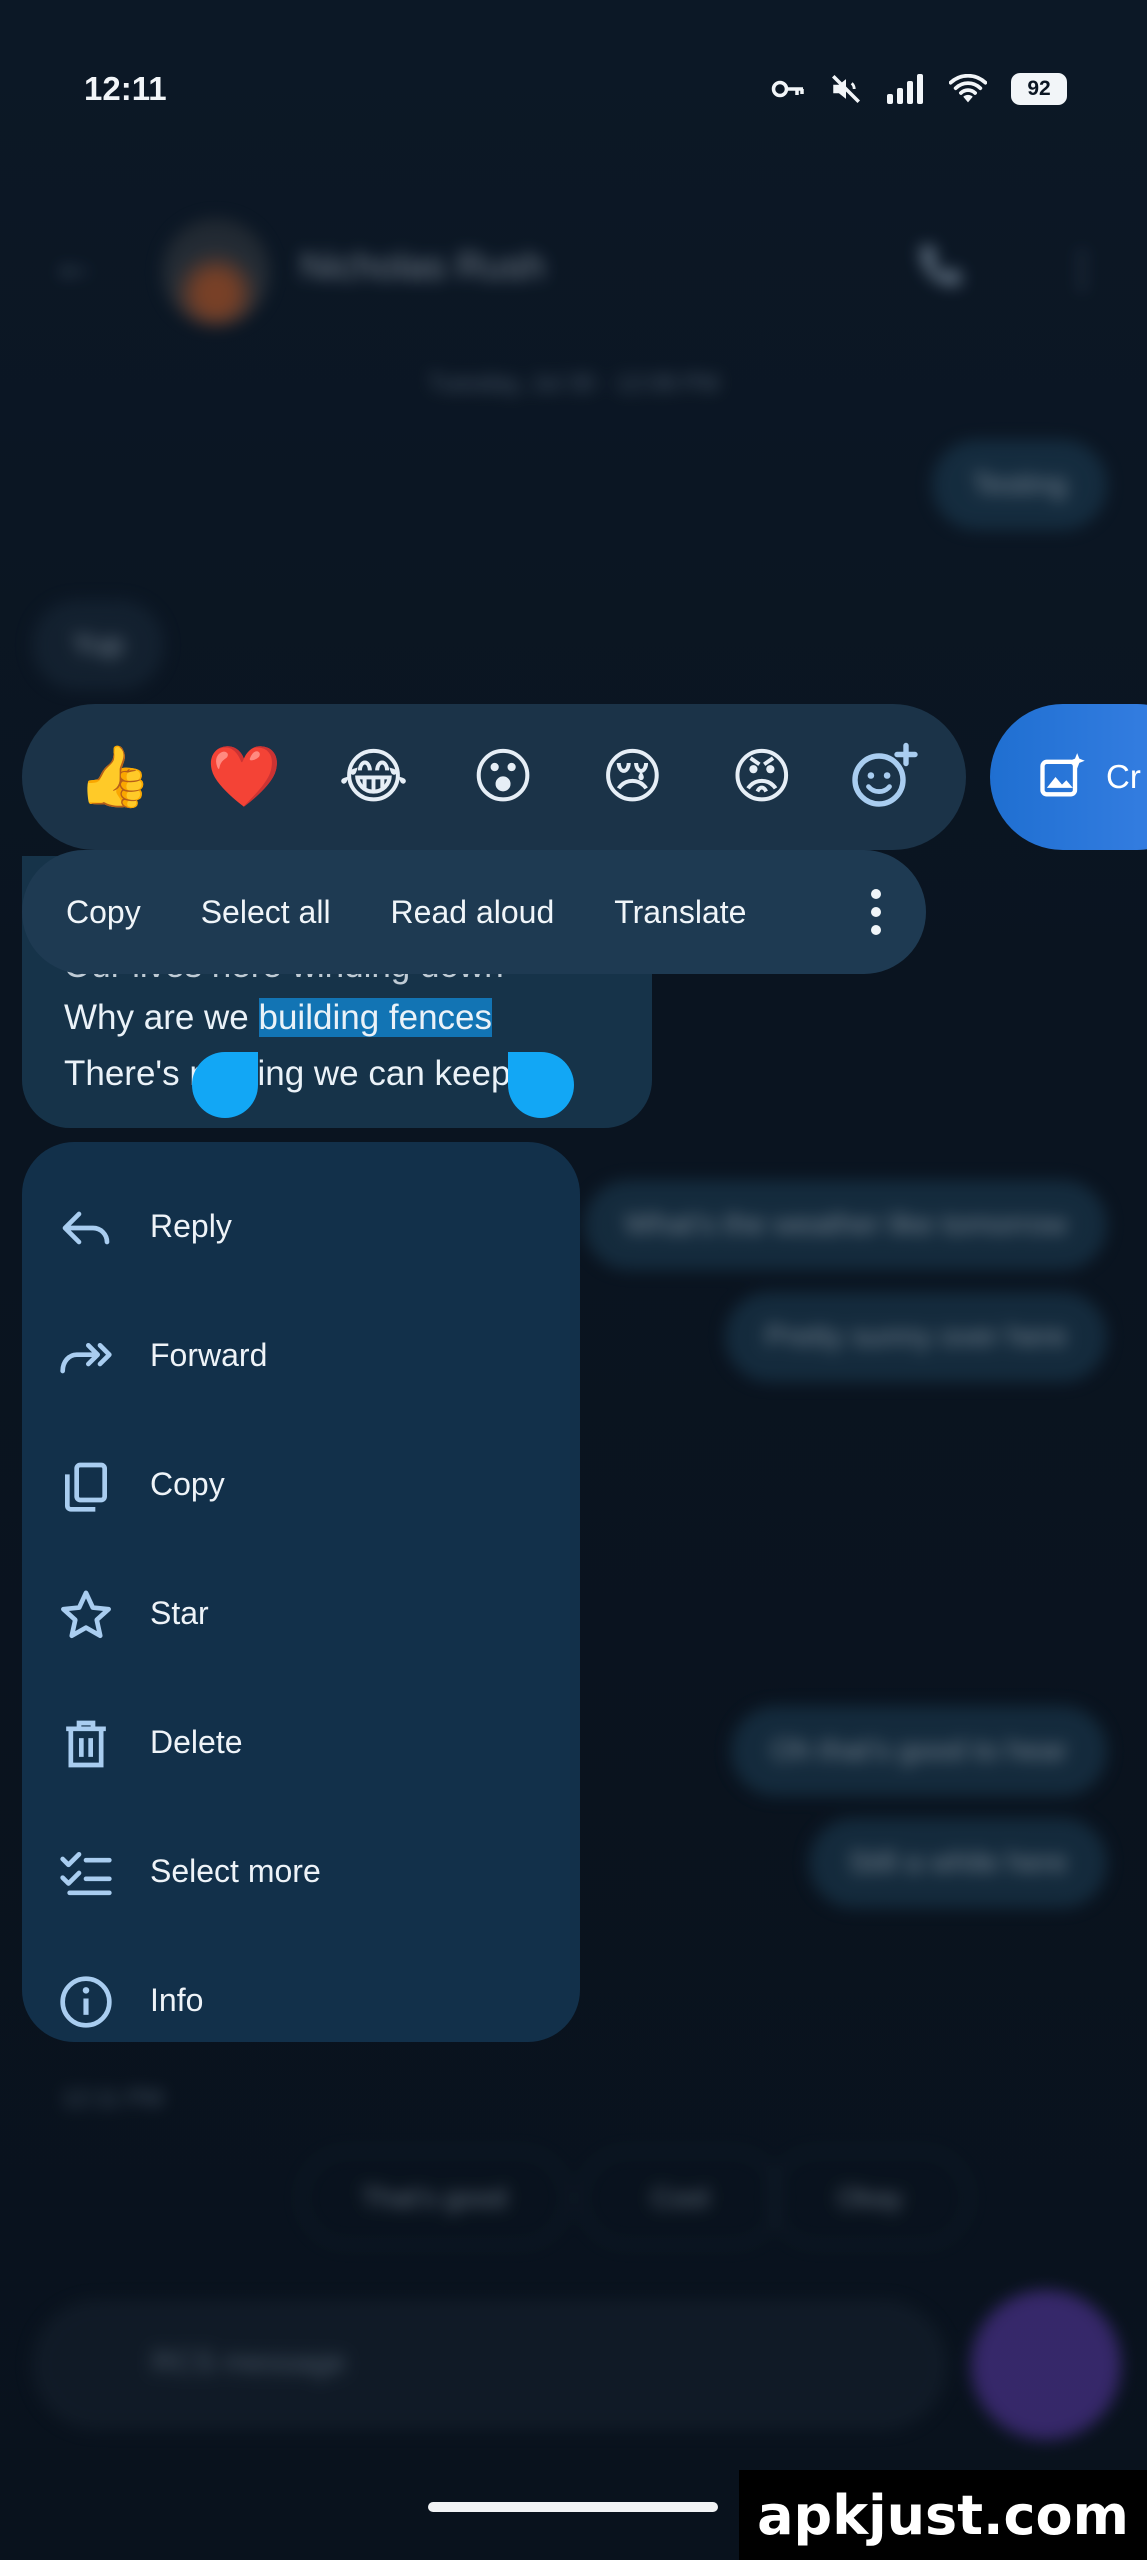 The width and height of the screenshot is (1147, 2560). Describe the element at coordinates (179, 1613) in the screenshot. I see `menu-item-label: Star` at that location.